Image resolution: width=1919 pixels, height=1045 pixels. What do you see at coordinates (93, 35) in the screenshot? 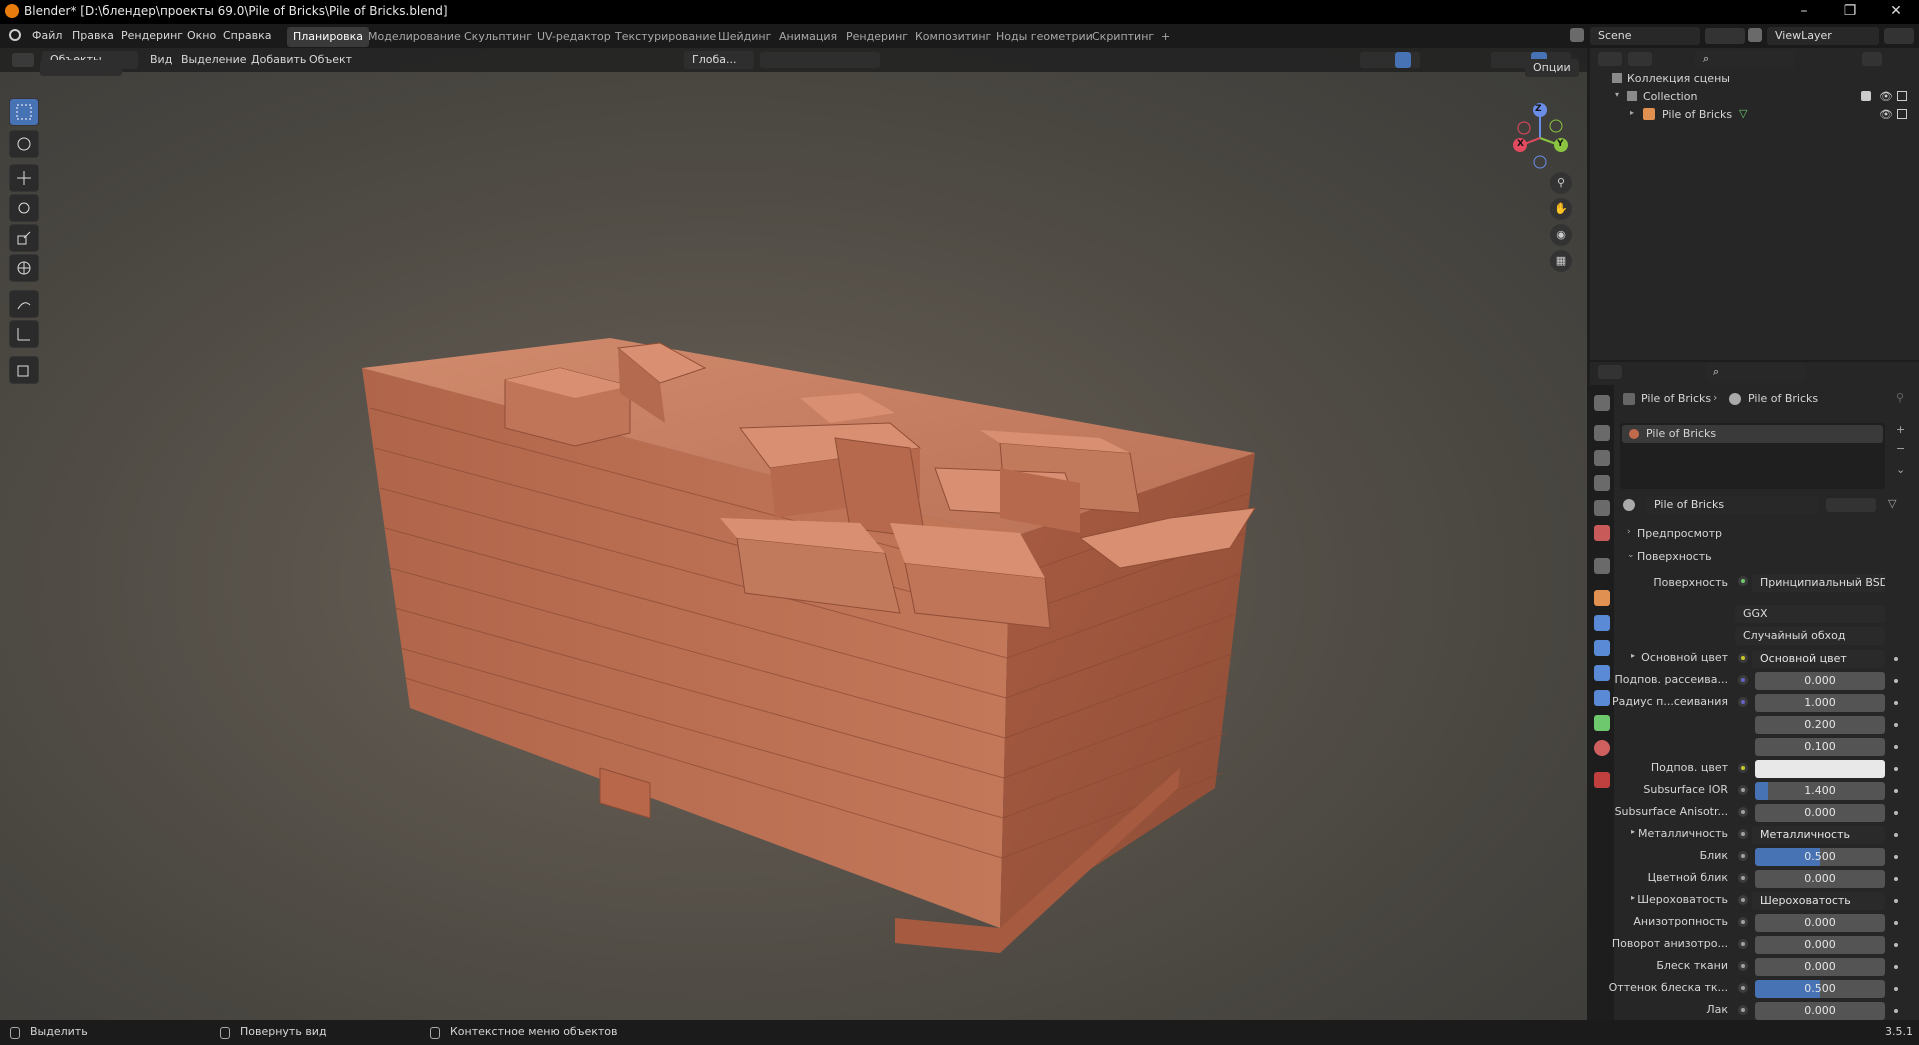
I see `menu-edit: Правка` at bounding box center [93, 35].